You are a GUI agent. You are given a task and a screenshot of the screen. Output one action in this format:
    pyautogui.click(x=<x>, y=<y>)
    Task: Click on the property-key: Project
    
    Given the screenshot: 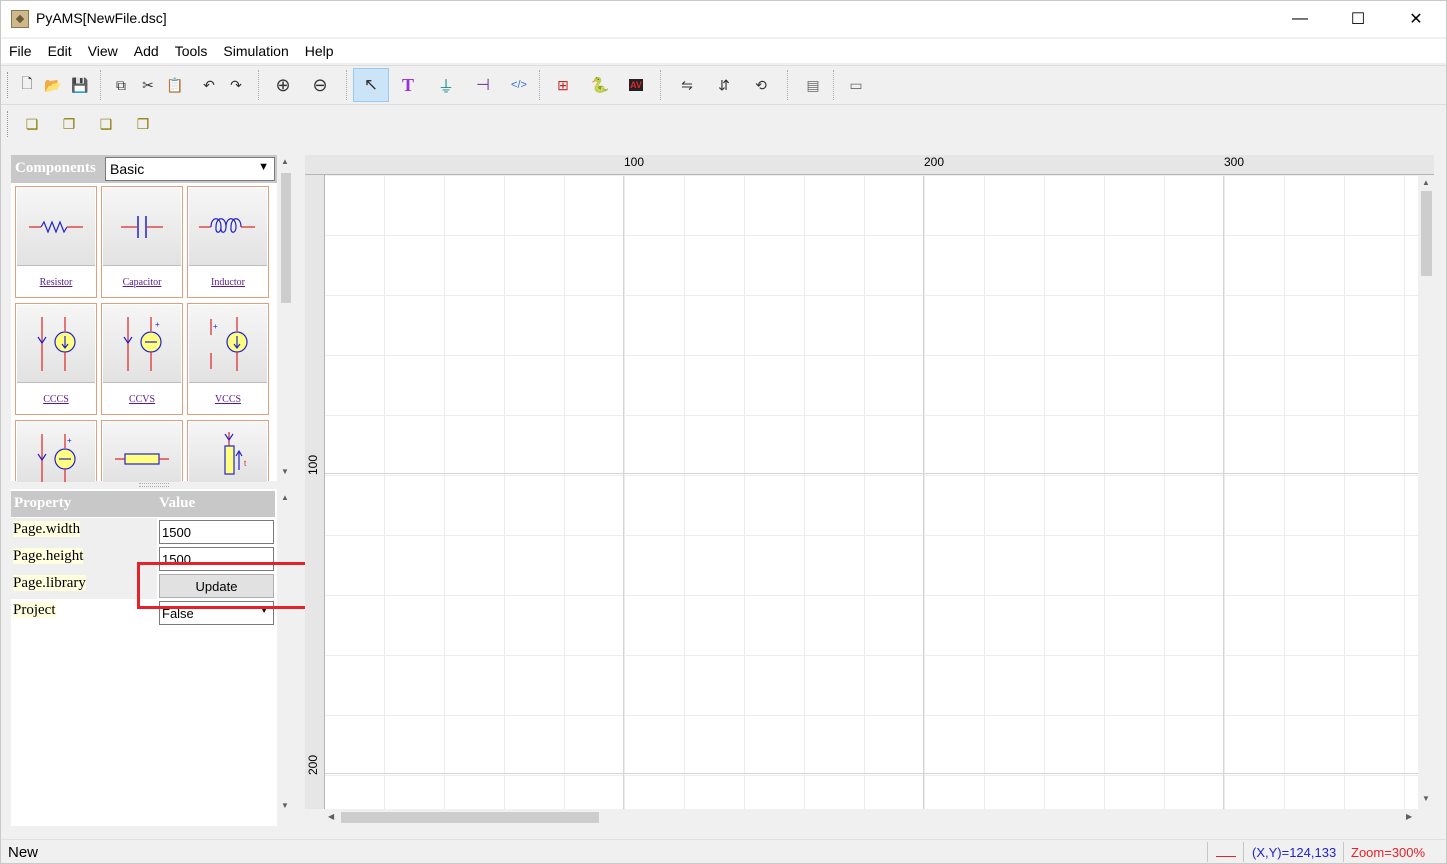 What is the action you would take?
    pyautogui.click(x=84, y=612)
    